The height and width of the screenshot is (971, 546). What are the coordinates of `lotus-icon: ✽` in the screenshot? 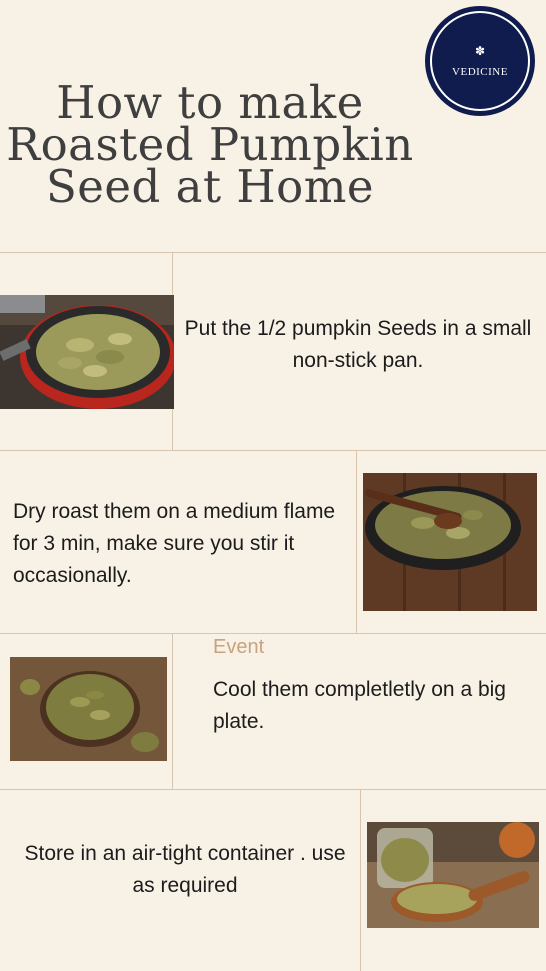 It's located at (480, 51).